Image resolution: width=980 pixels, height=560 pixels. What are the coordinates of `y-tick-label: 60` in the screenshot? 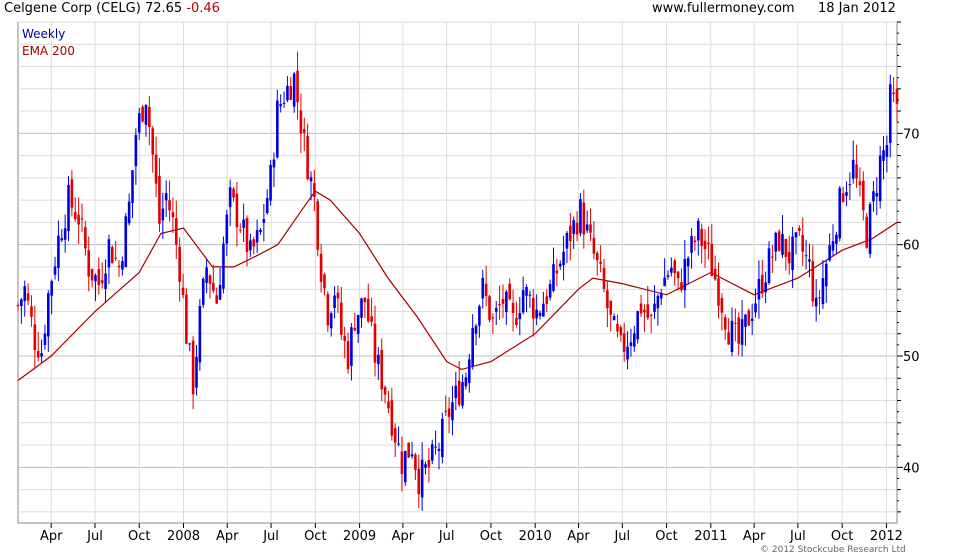 It's located at (911, 246).